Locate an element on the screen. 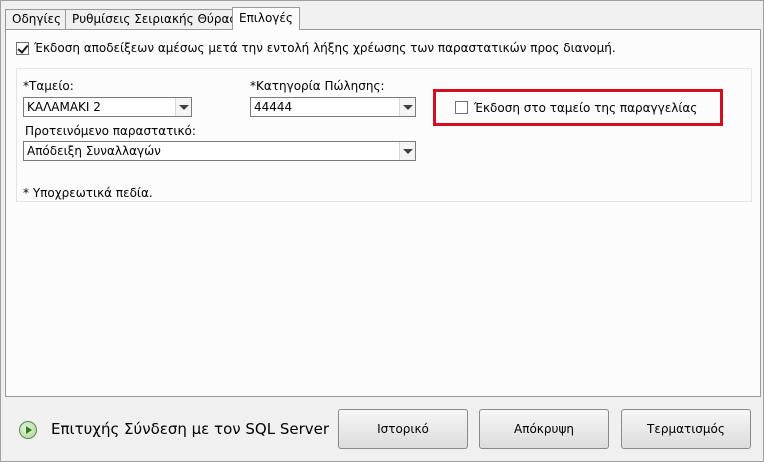 The image size is (764, 462). cashier-label: *Ταμείο: is located at coordinates (48, 86).